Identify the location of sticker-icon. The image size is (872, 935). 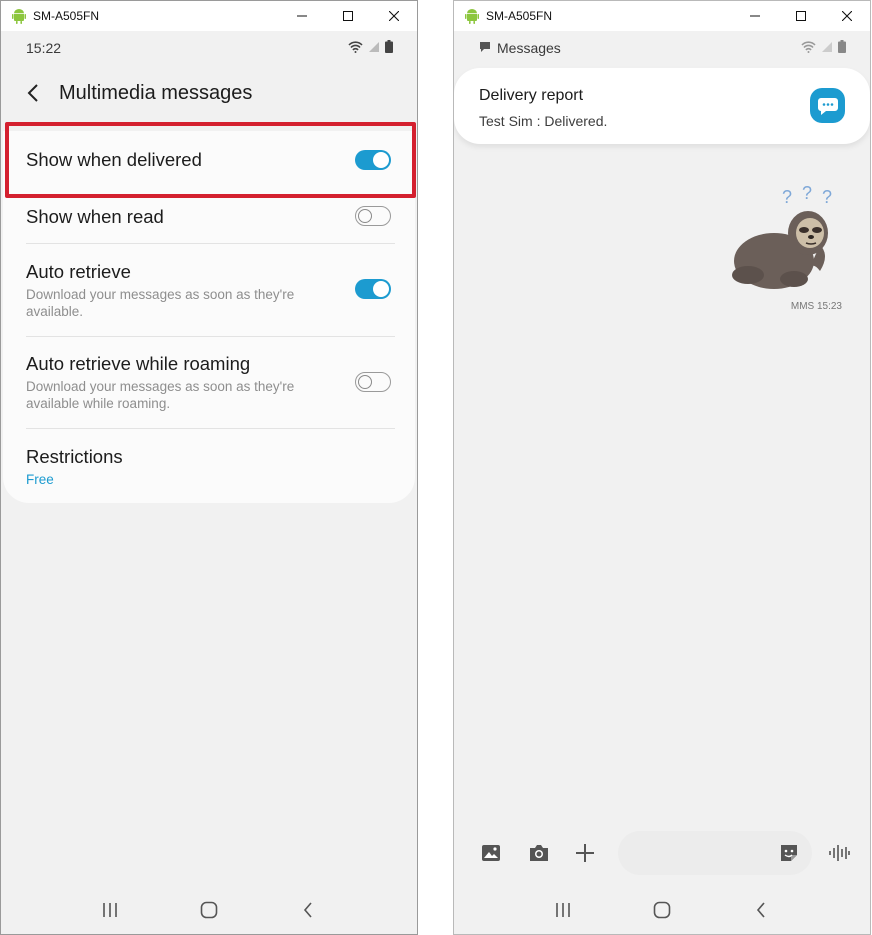
(789, 853).